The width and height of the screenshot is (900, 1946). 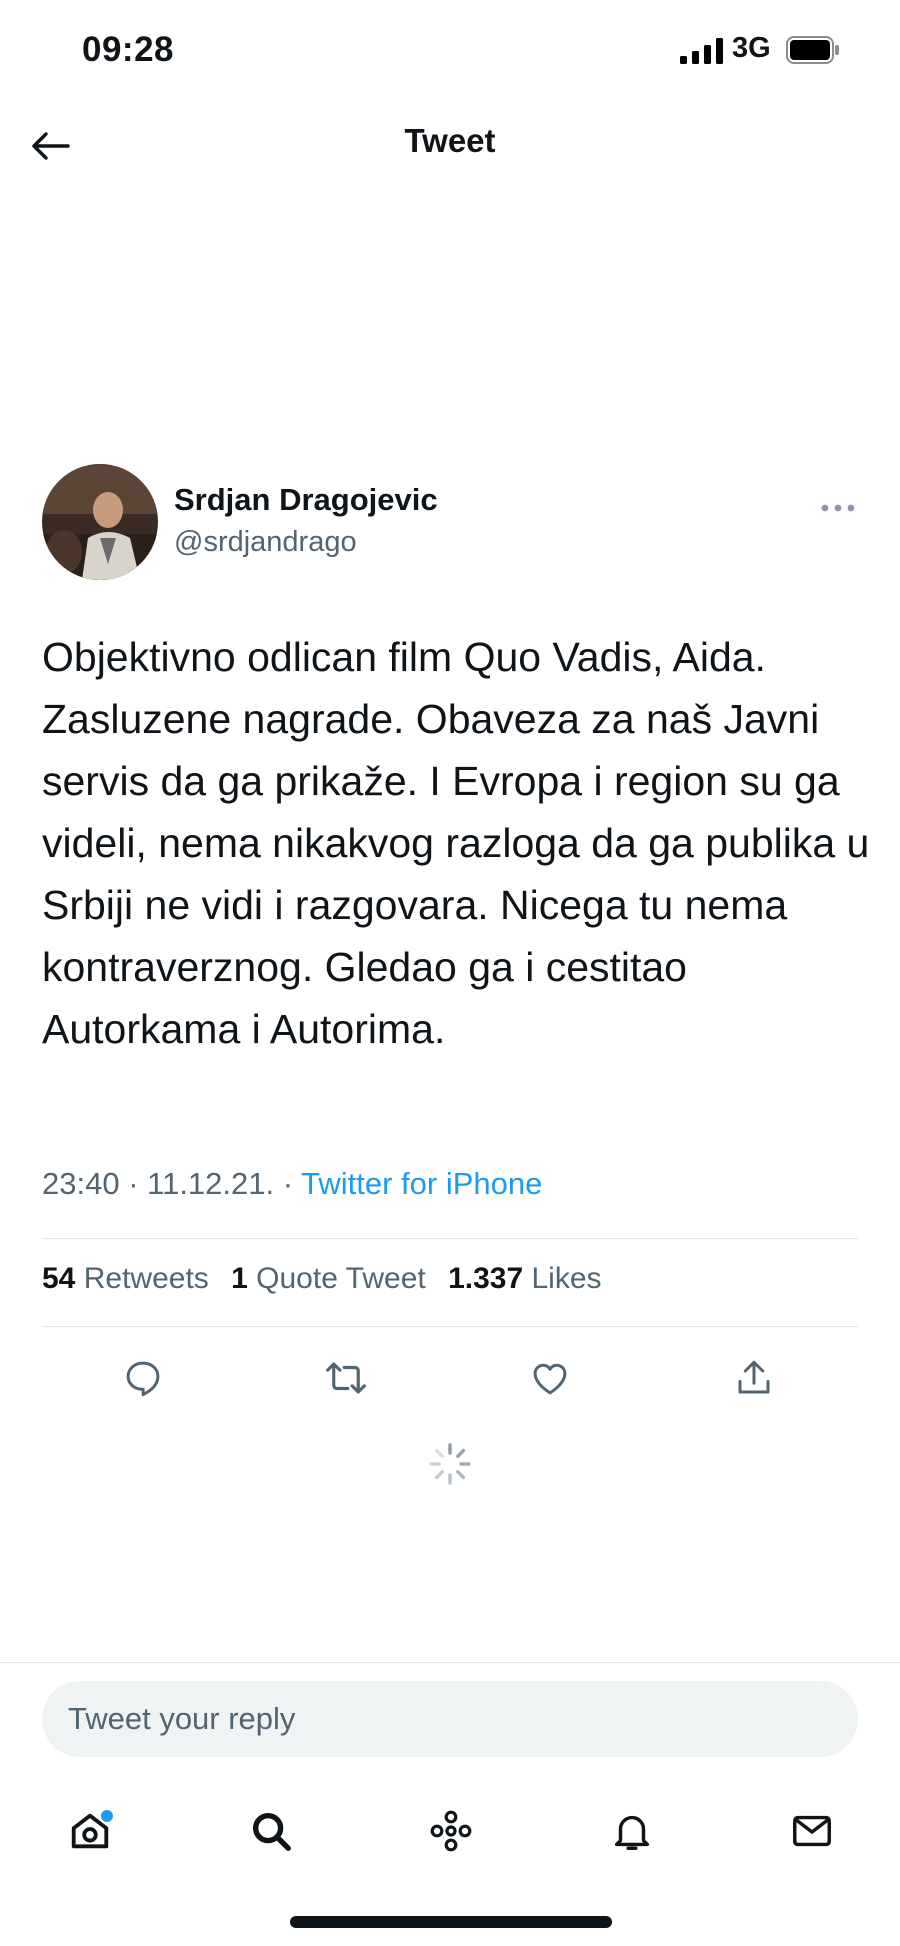 I want to click on navigation-header: Tweet, so click(x=450, y=146).